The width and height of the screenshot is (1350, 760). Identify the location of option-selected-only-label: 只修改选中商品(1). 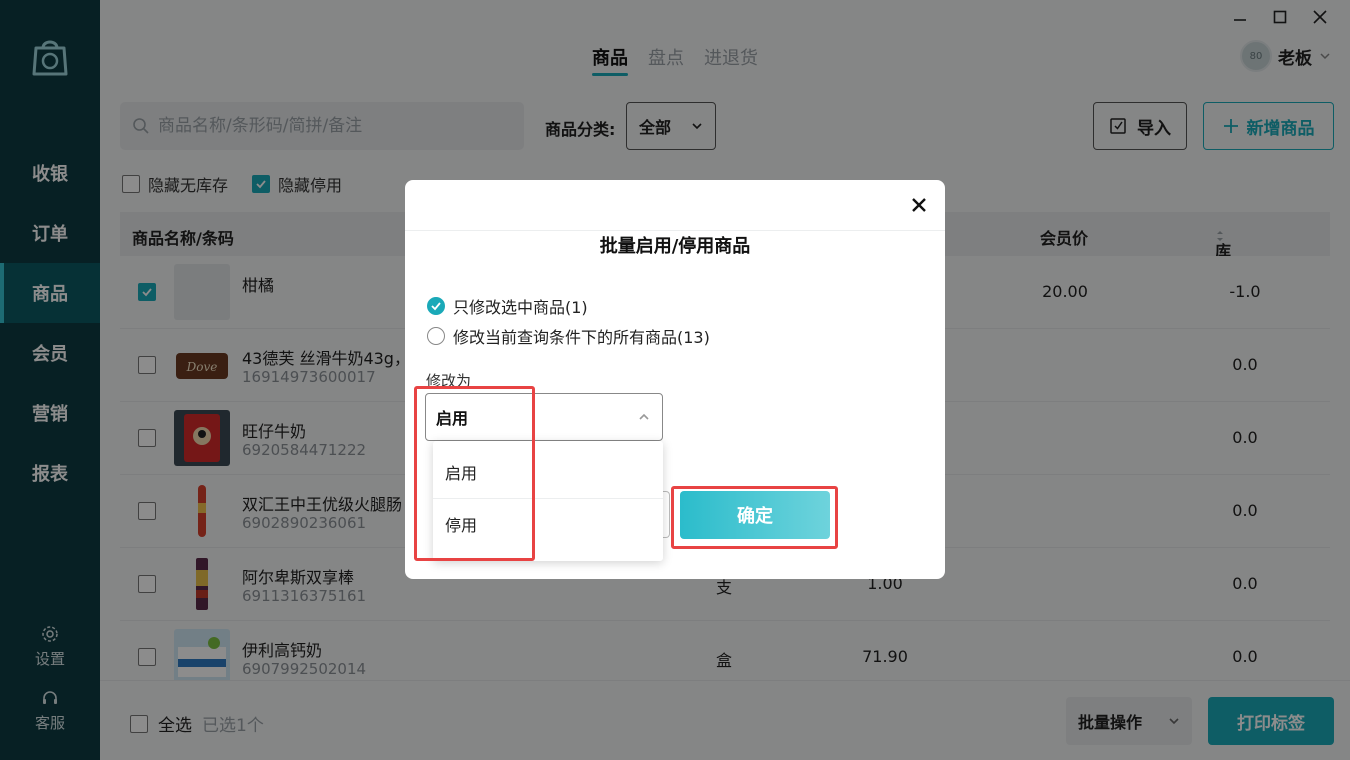
(520, 307).